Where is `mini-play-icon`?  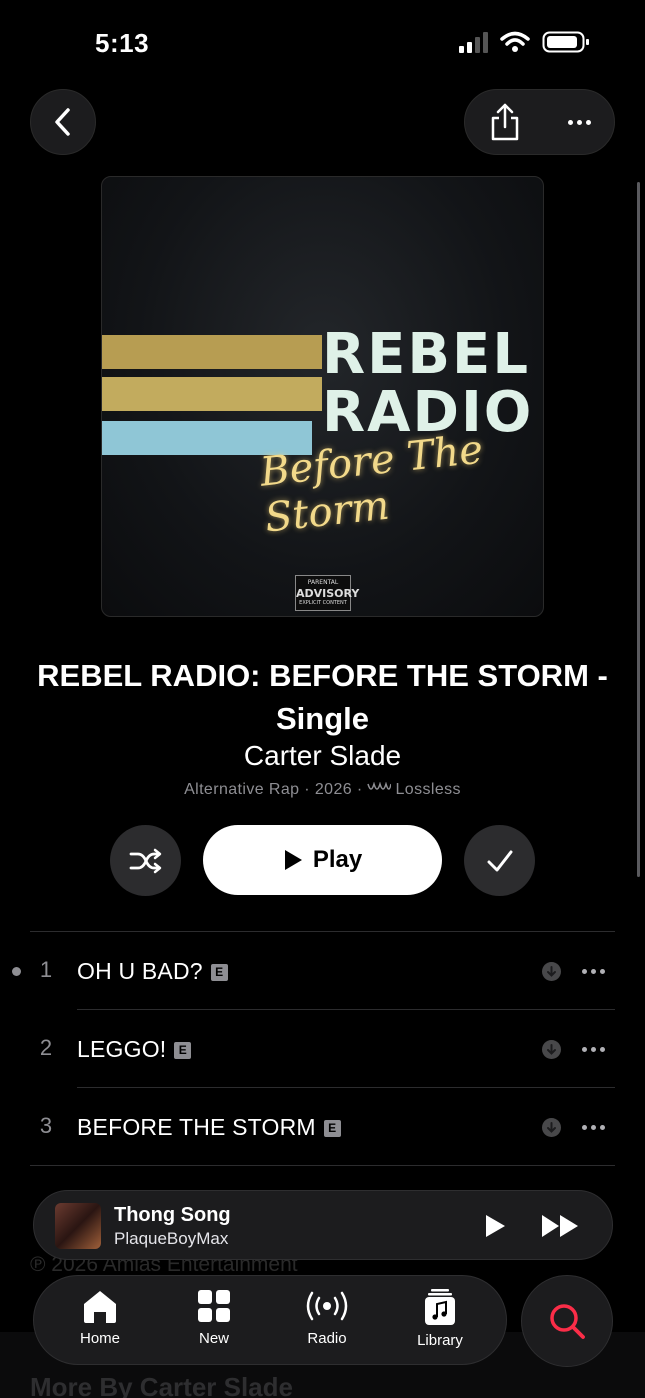 mini-play-icon is located at coordinates (495, 1226).